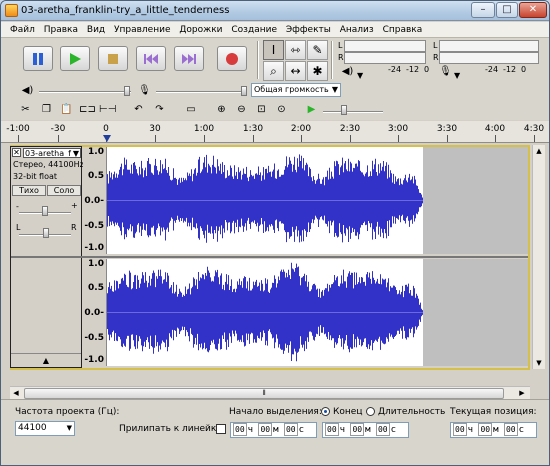 The image size is (550, 466). I want to click on zoom-in-icon: ⊕, so click(221, 110).